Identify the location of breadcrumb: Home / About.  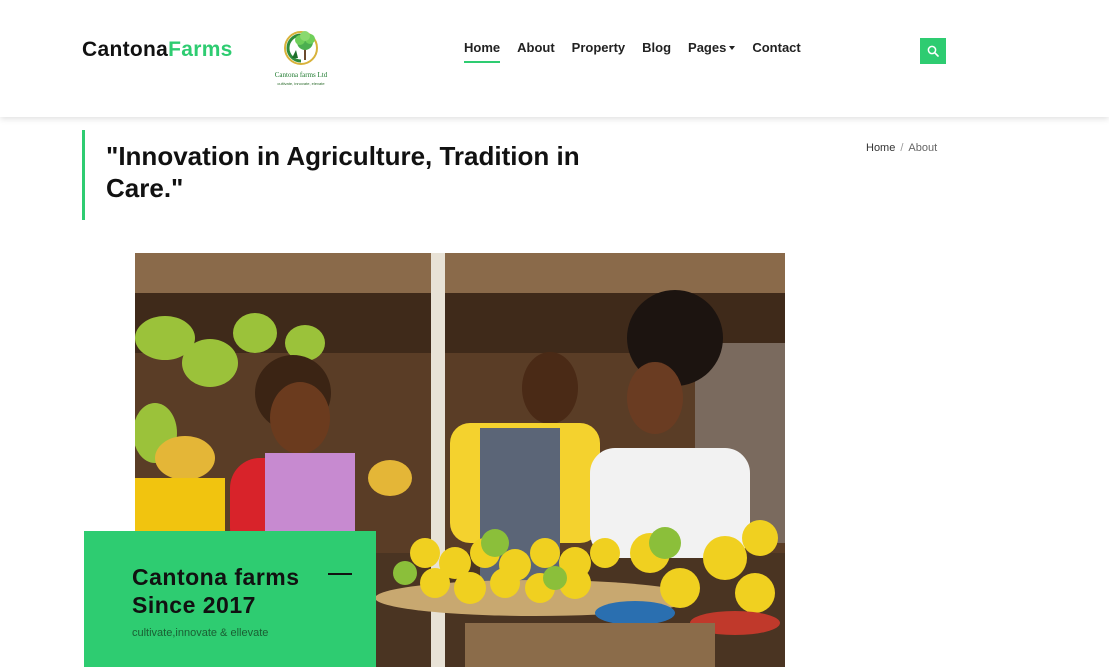
(901, 148).